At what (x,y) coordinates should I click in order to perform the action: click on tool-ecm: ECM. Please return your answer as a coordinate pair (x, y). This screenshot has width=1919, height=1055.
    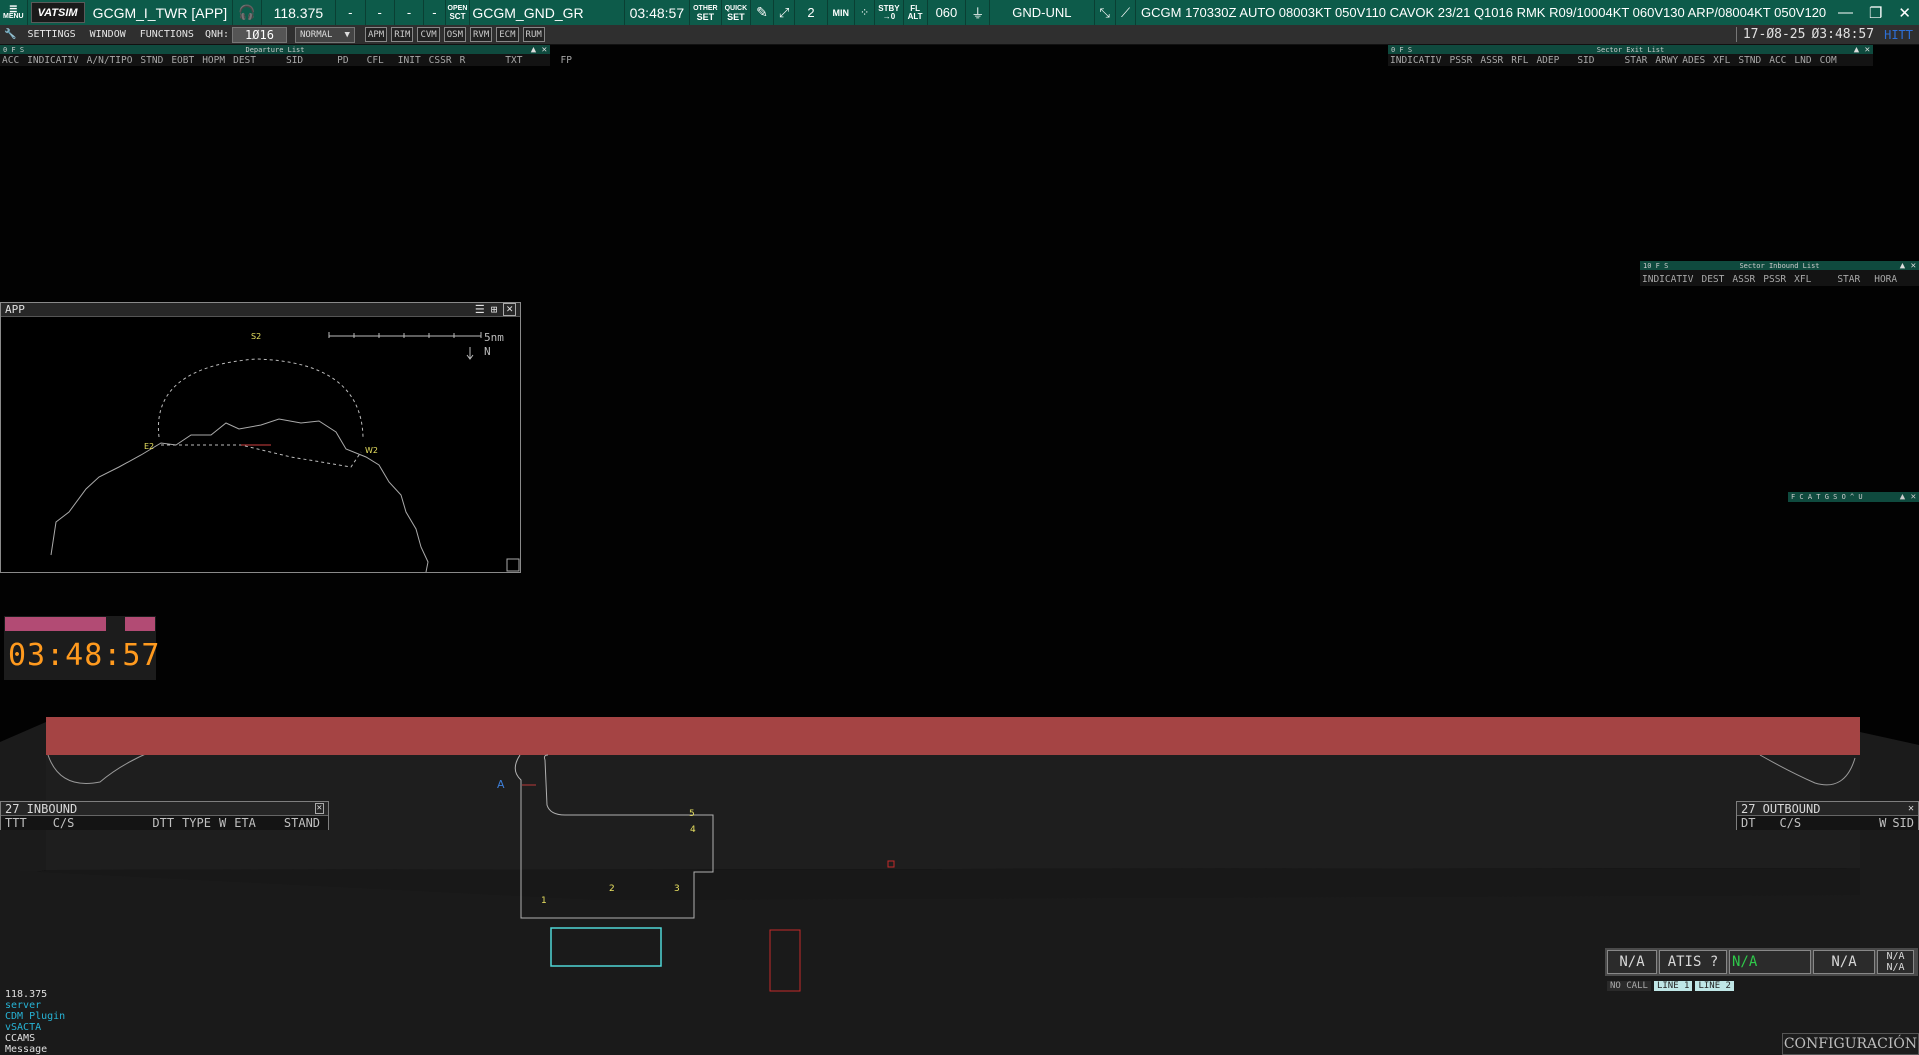
    Looking at the image, I should click on (507, 34).